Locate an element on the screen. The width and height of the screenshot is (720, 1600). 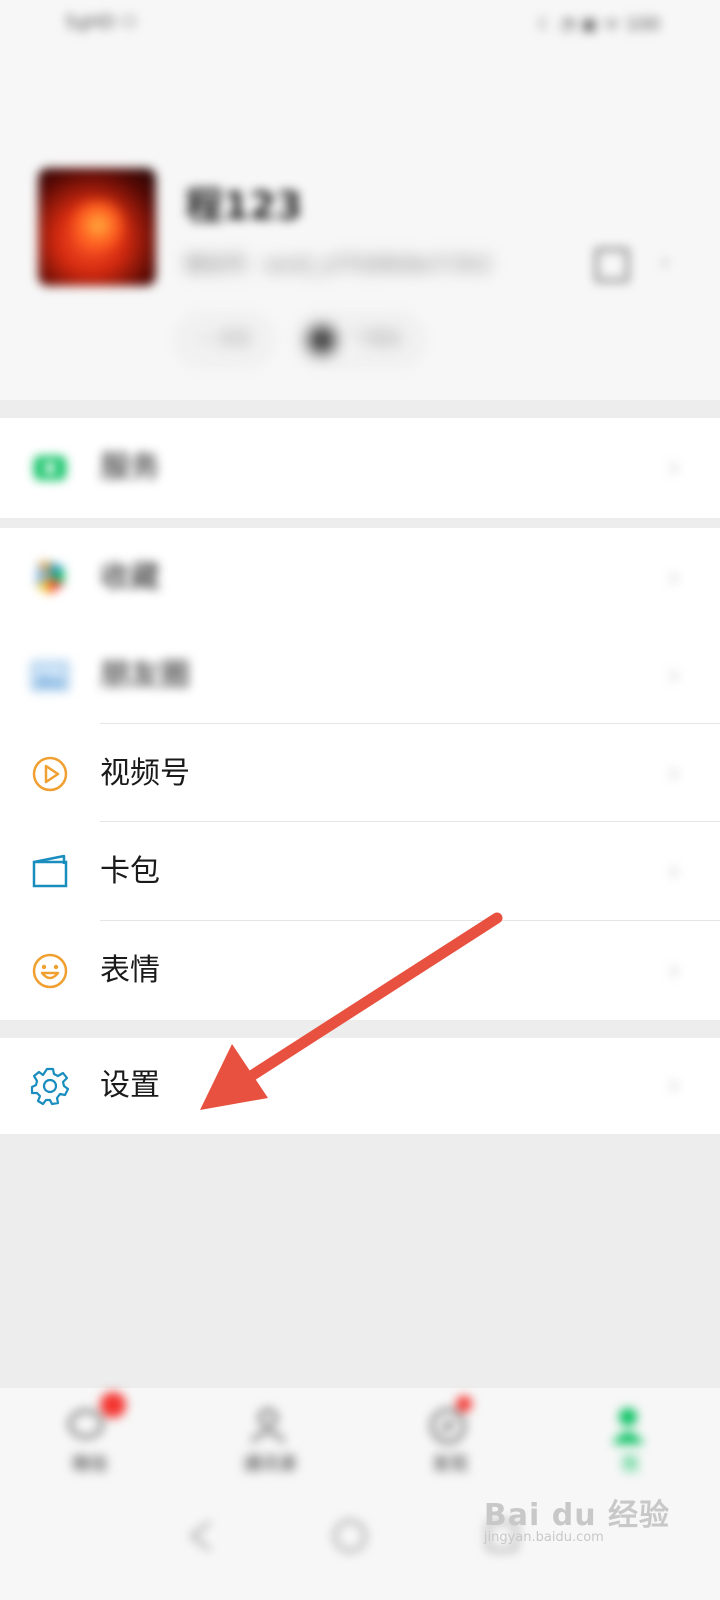
gear-icon is located at coordinates (50, 1086).